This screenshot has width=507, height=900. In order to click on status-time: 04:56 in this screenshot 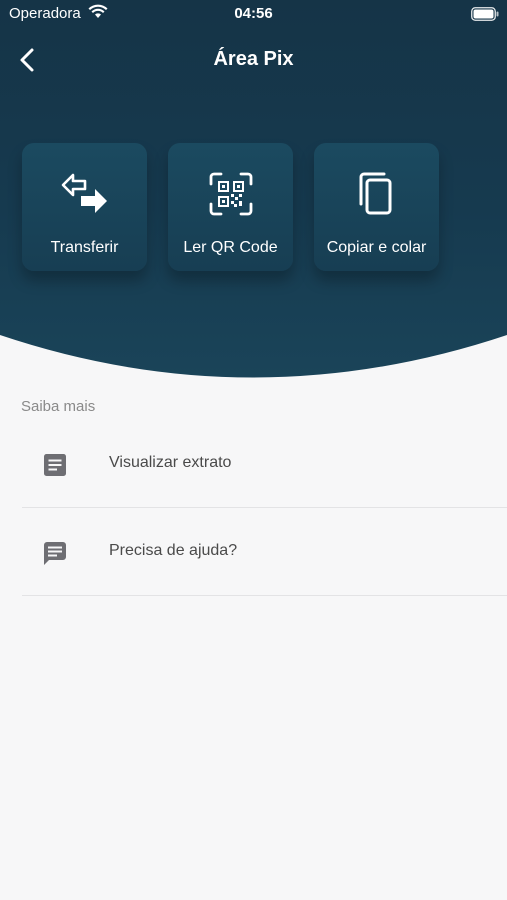, I will do `click(253, 13)`.